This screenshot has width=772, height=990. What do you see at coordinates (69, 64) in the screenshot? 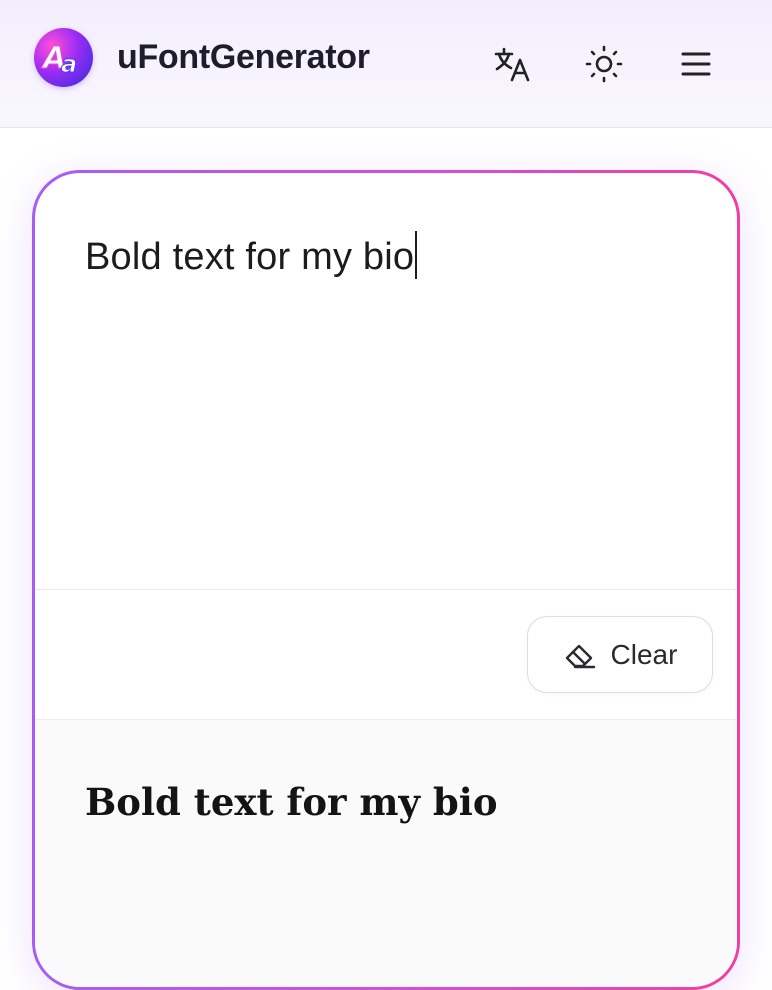
I see `svg-text: a` at bounding box center [69, 64].